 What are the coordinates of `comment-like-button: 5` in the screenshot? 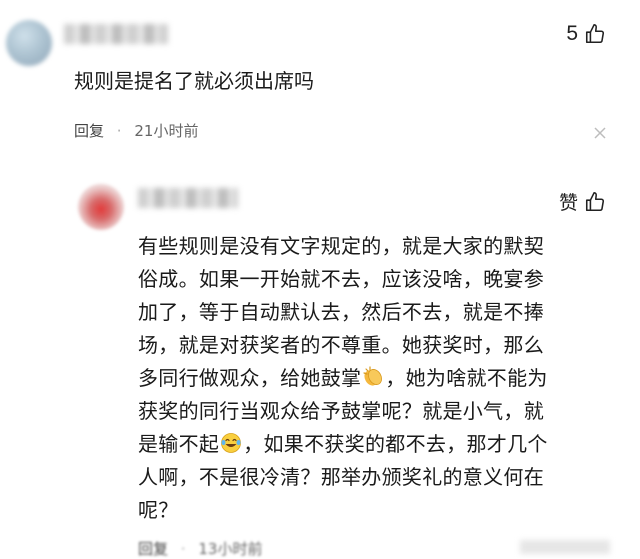 It's located at (586, 34).